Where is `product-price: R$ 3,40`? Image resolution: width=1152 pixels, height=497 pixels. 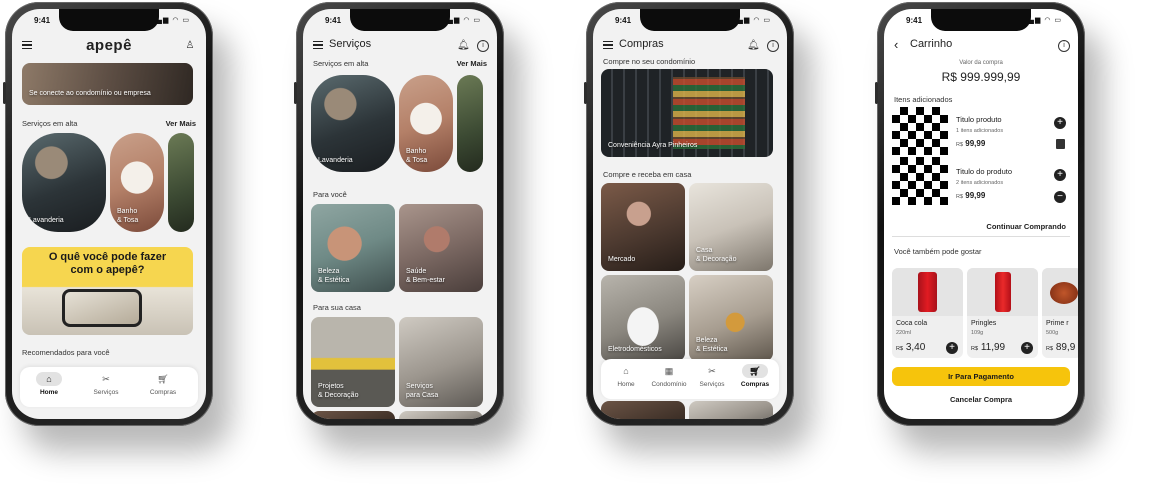
product-price: R$ 3,40 is located at coordinates (910, 347).